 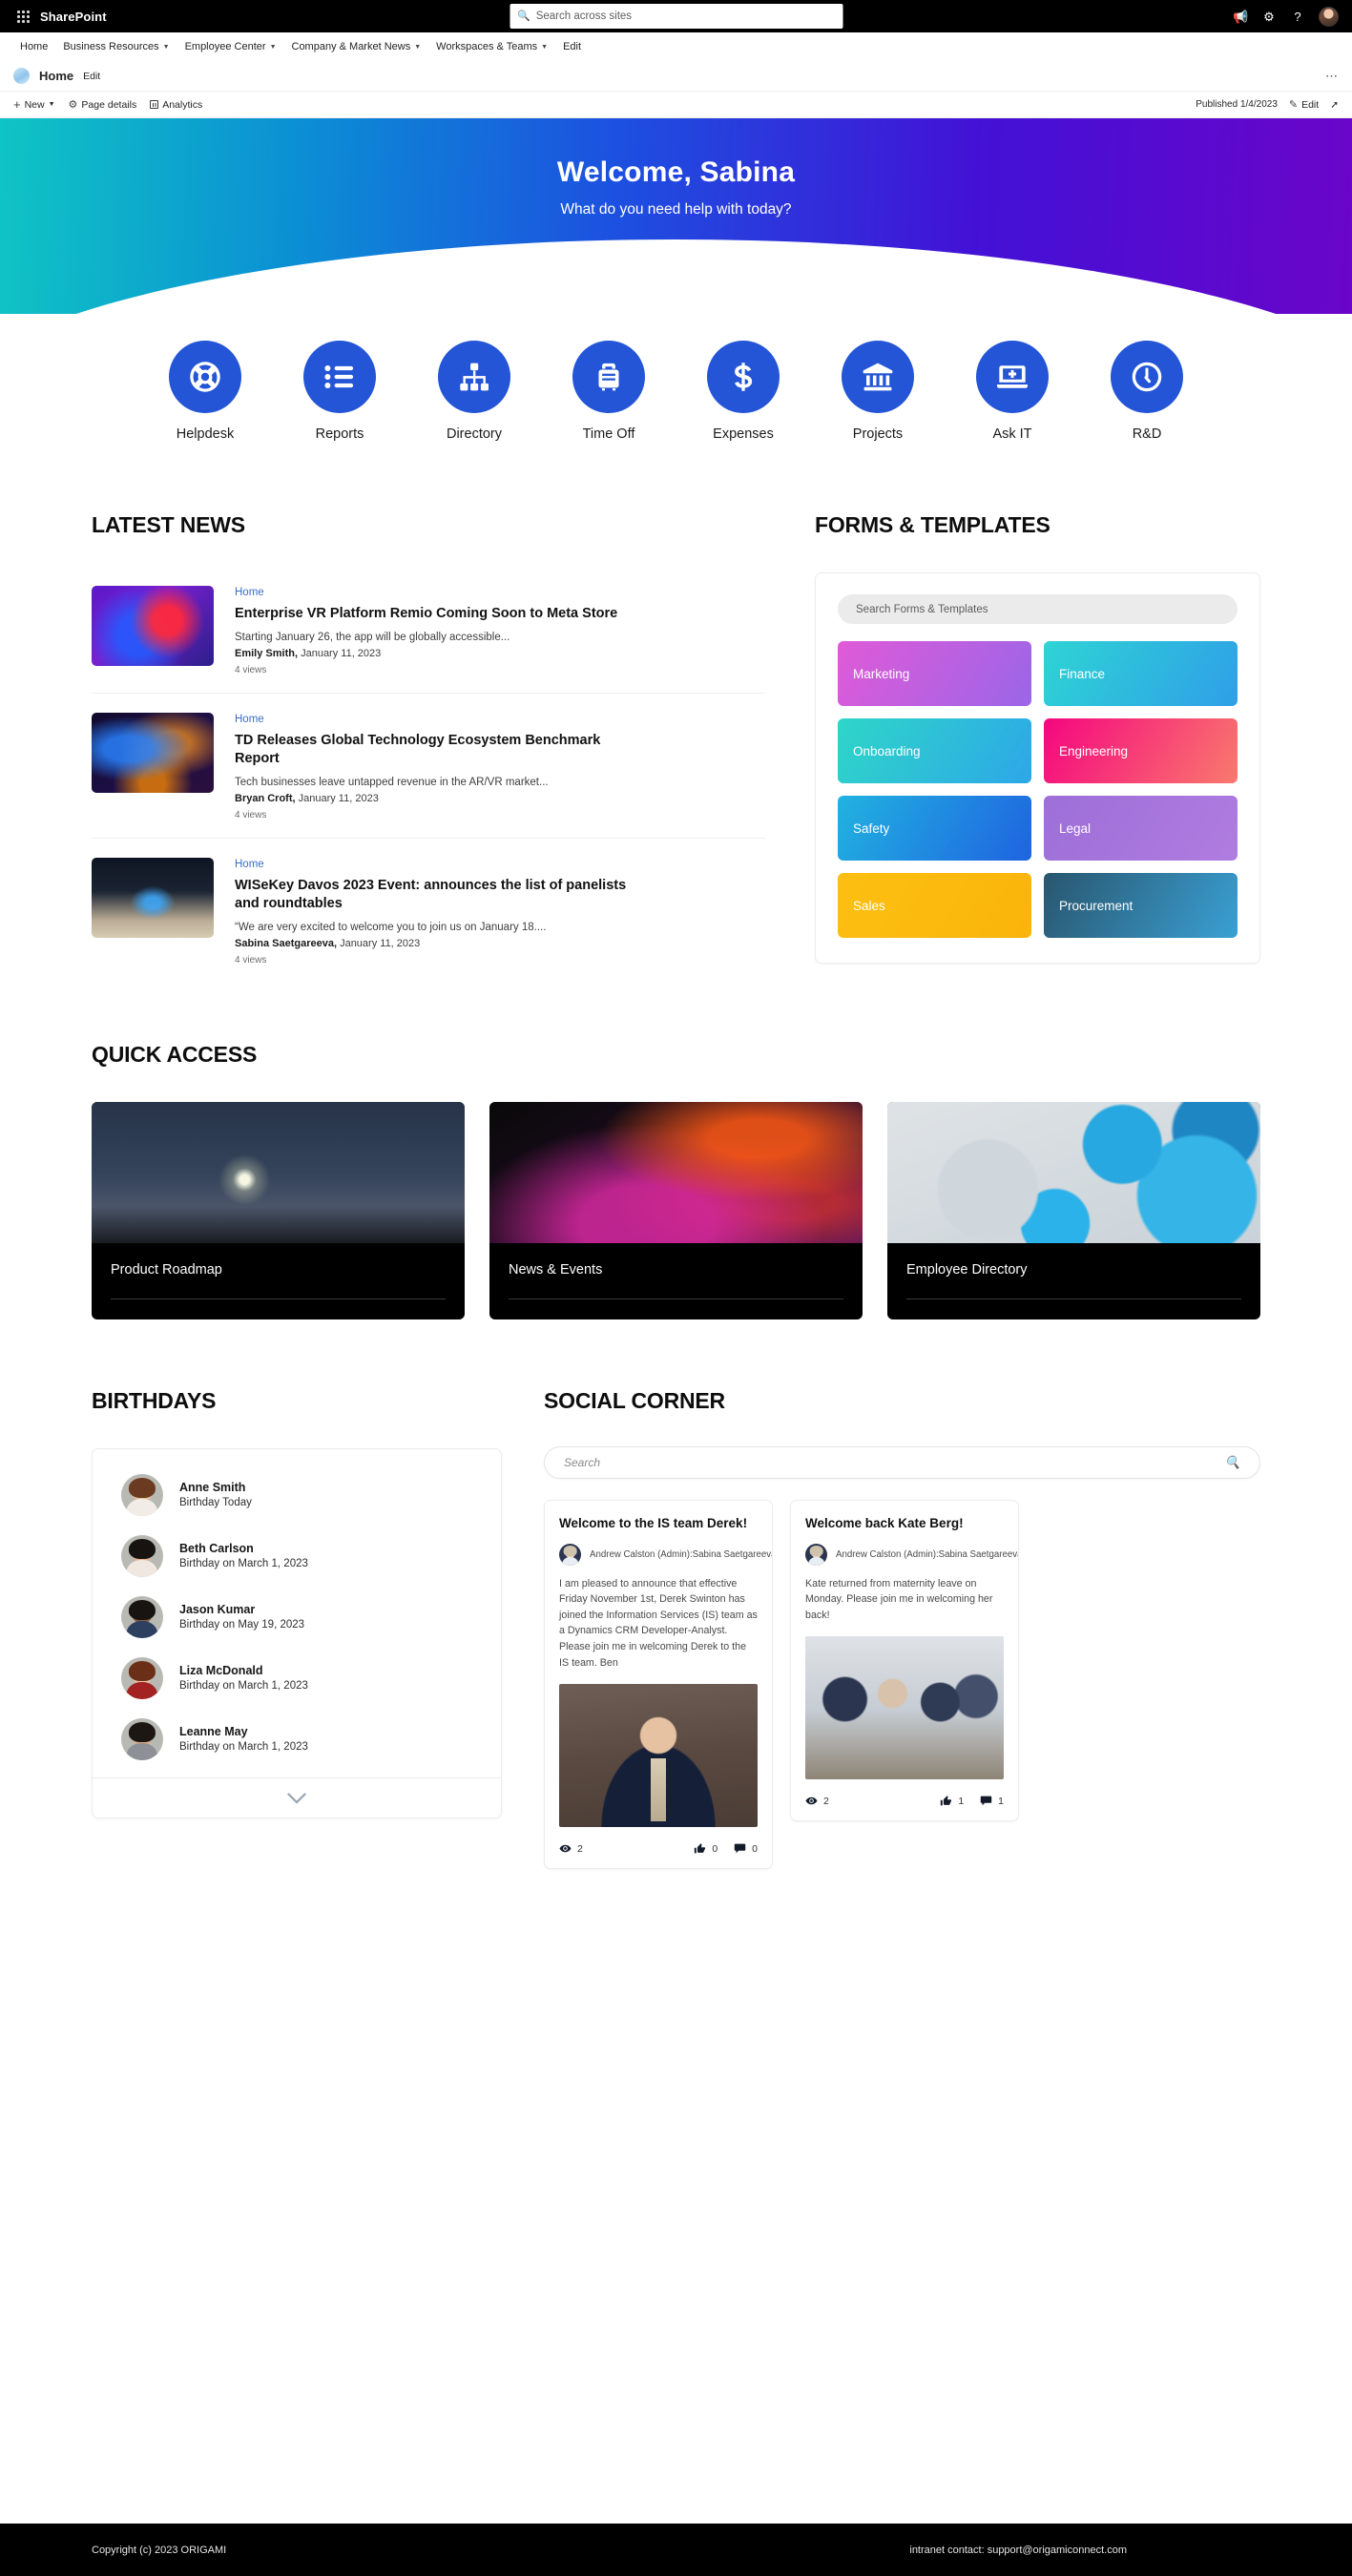 I want to click on news-views: 4 views, so click(x=251, y=815).